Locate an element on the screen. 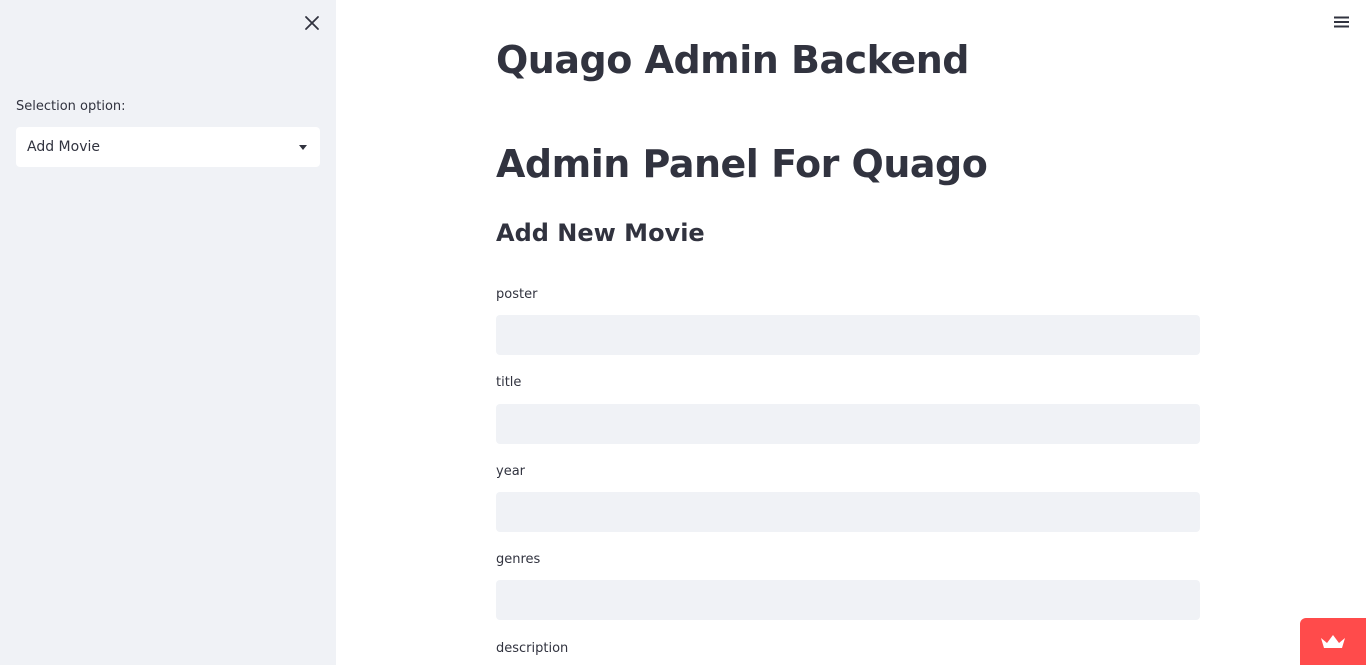 The image size is (1366, 665). select-label: Selection option: is located at coordinates (71, 106).